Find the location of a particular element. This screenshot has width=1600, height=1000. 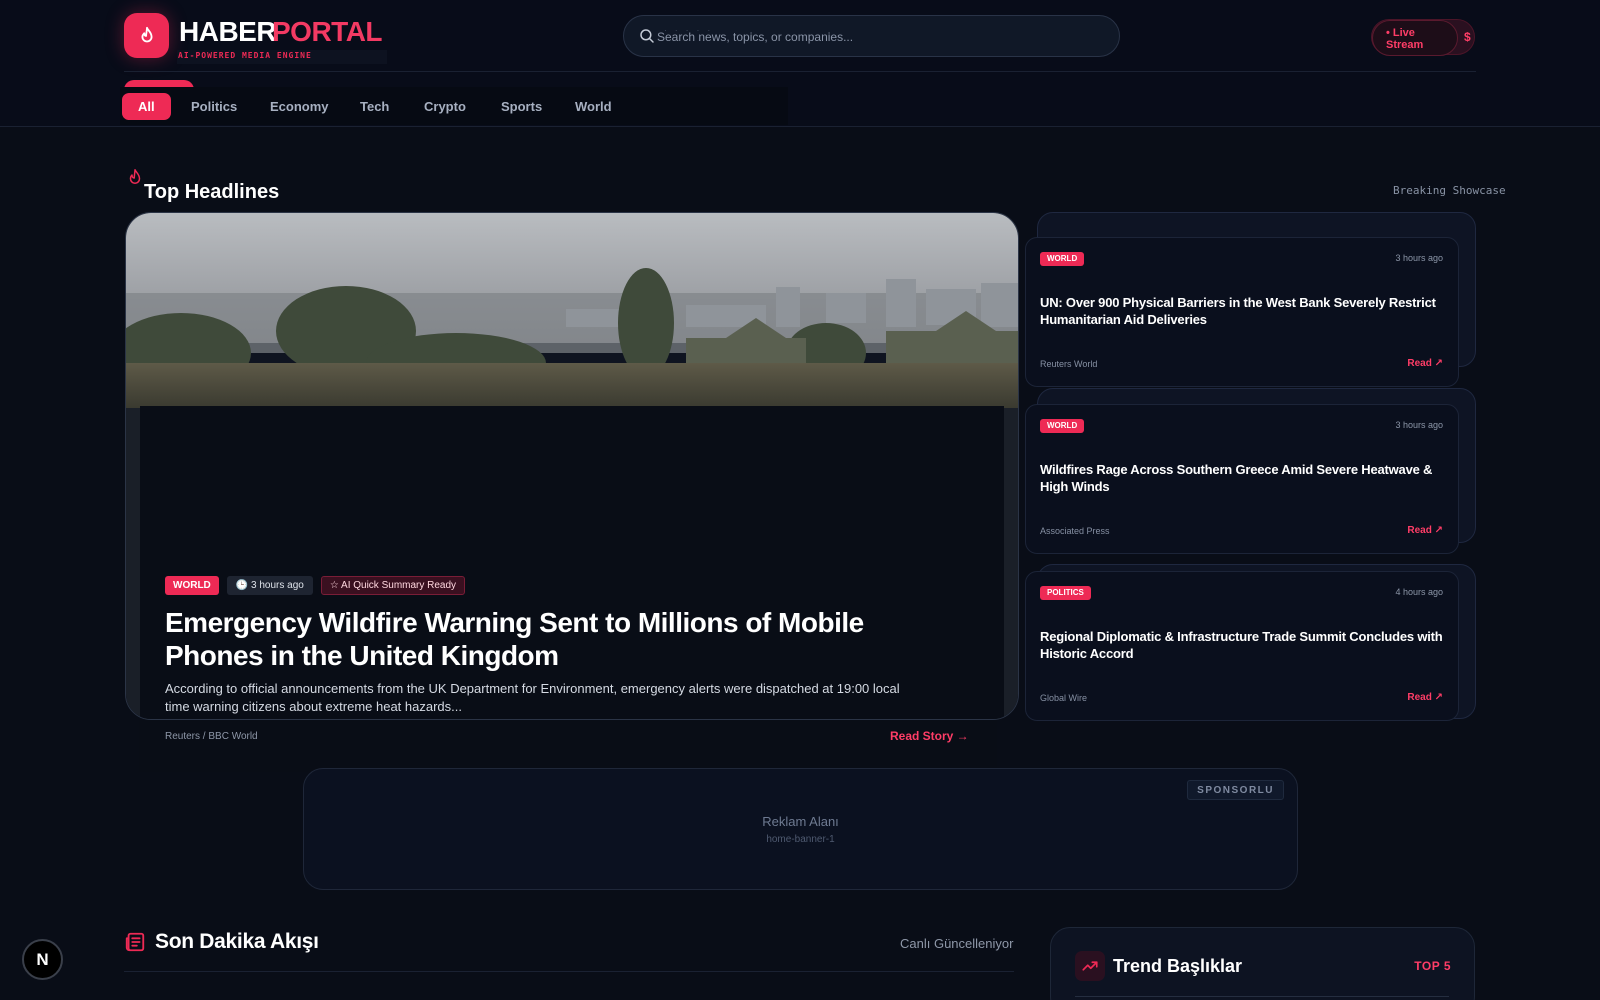

ad-slot-id: home-banner-1 is located at coordinates (800, 839).